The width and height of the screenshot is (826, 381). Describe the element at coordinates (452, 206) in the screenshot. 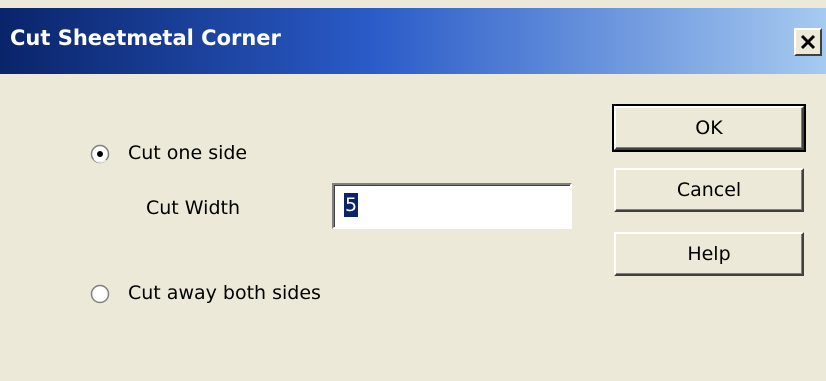

I see `cut-width-input: 5` at that location.